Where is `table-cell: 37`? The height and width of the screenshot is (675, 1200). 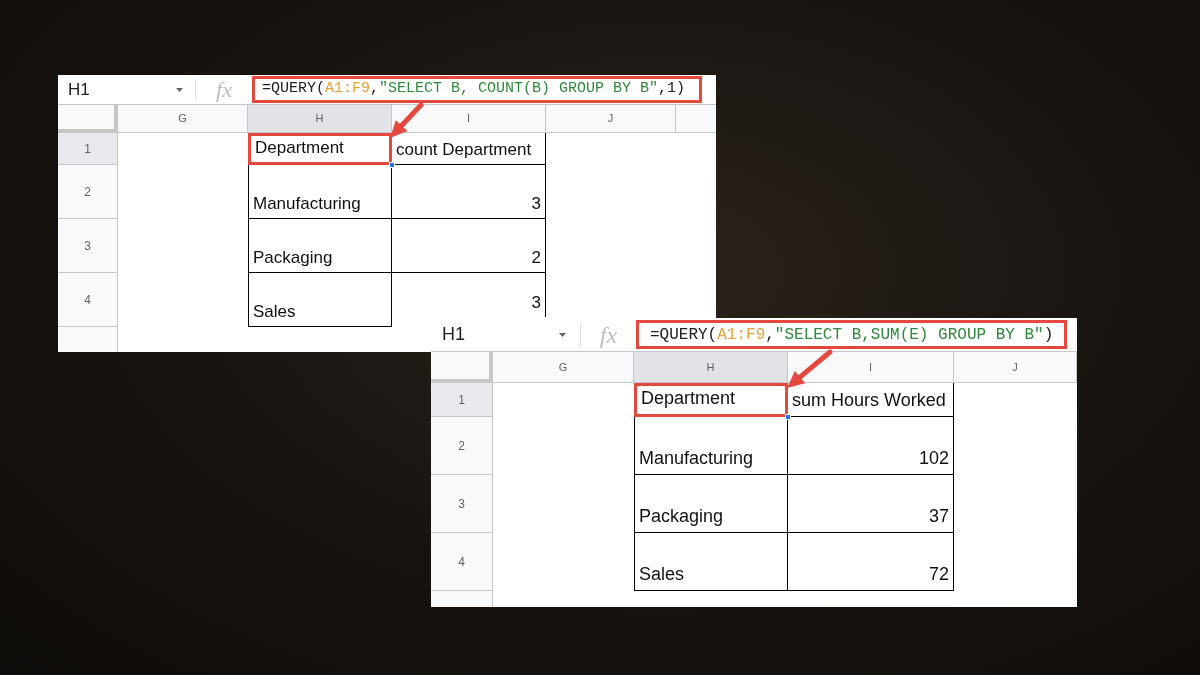 table-cell: 37 is located at coordinates (871, 504).